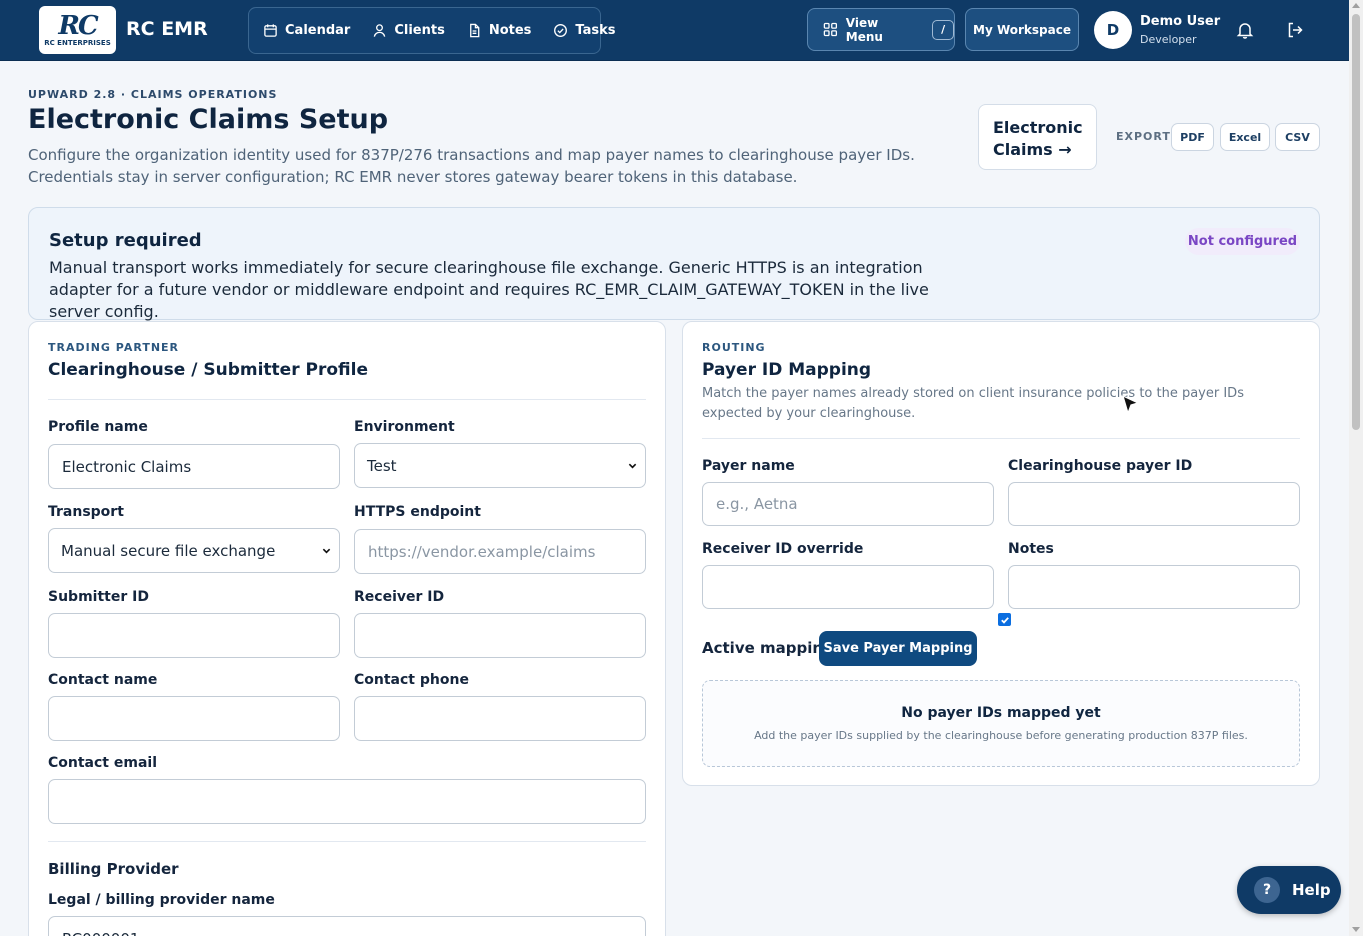 The height and width of the screenshot is (936, 1363). I want to click on contact-name-input, so click(194, 718).